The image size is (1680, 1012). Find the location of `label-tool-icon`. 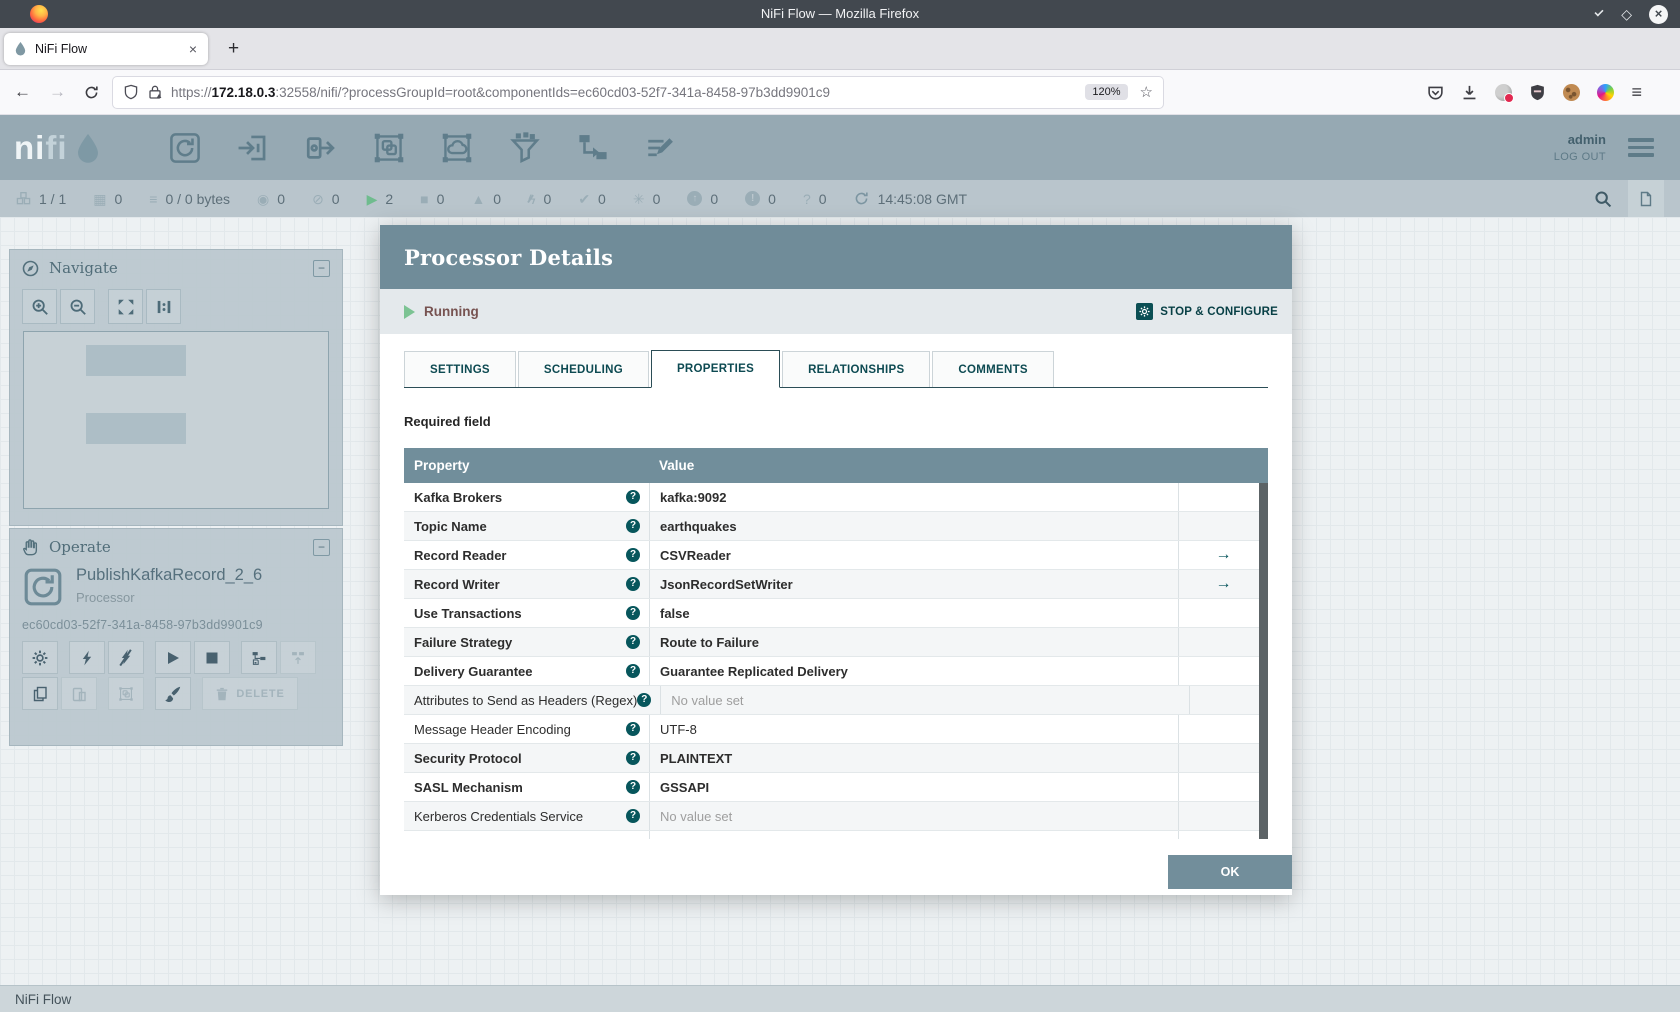

label-tool-icon is located at coordinates (661, 148).